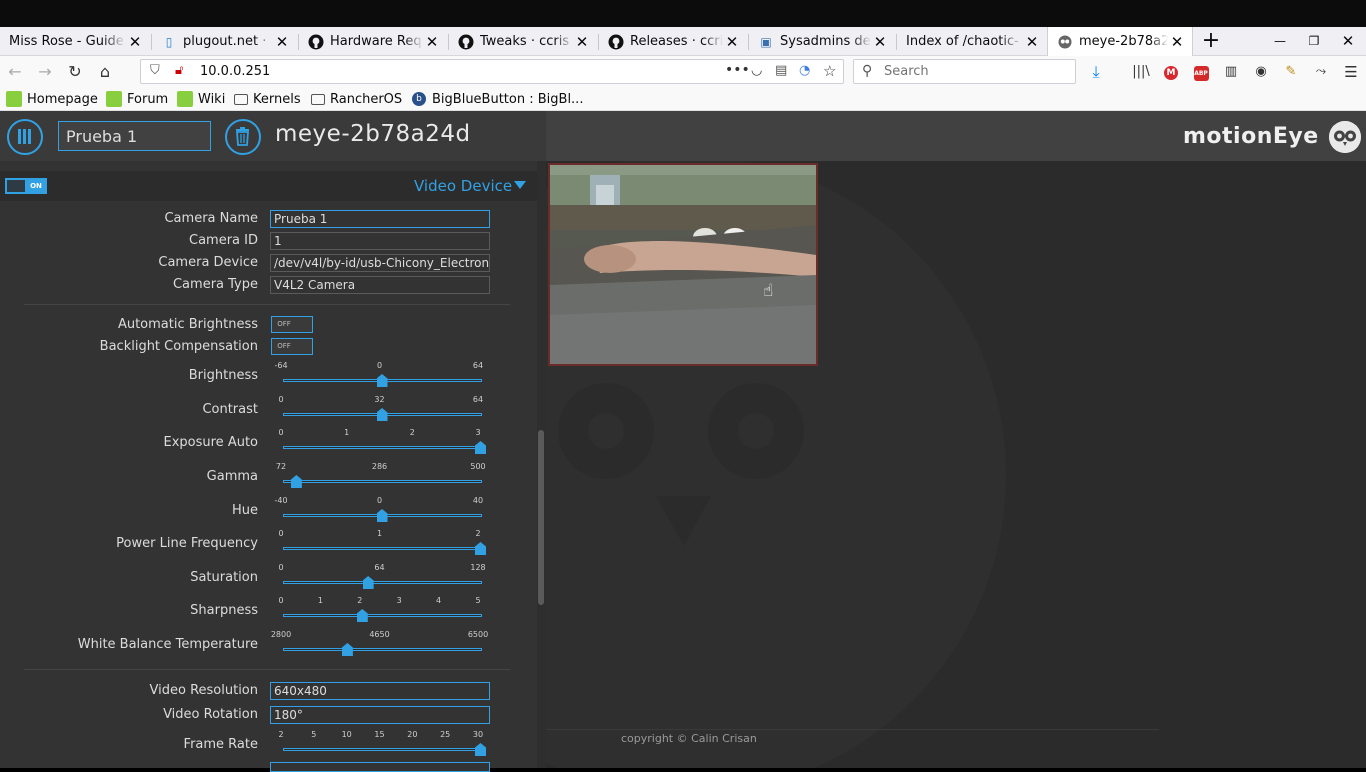 This screenshot has width=1366, height=772. I want to click on tick-label: 64, so click(478, 365).